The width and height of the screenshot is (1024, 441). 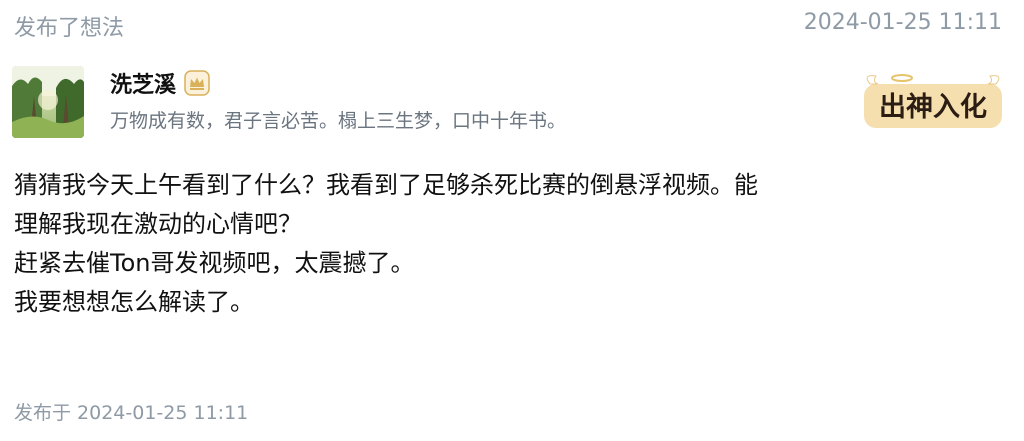 What do you see at coordinates (69, 28) in the screenshot?
I see `post-action-label: 发布了想法` at bounding box center [69, 28].